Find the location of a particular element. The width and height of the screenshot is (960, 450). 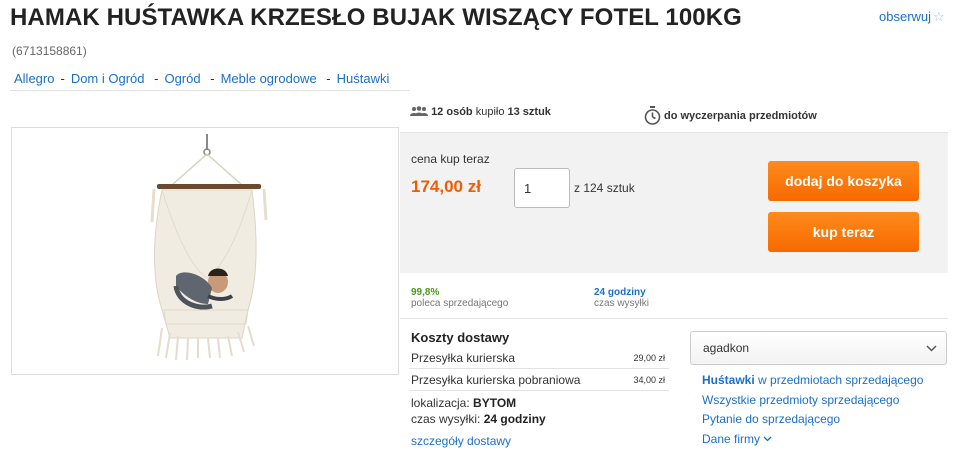

seller-all-items-link: Wszystkie przedmioty sprzedającego is located at coordinates (800, 400).